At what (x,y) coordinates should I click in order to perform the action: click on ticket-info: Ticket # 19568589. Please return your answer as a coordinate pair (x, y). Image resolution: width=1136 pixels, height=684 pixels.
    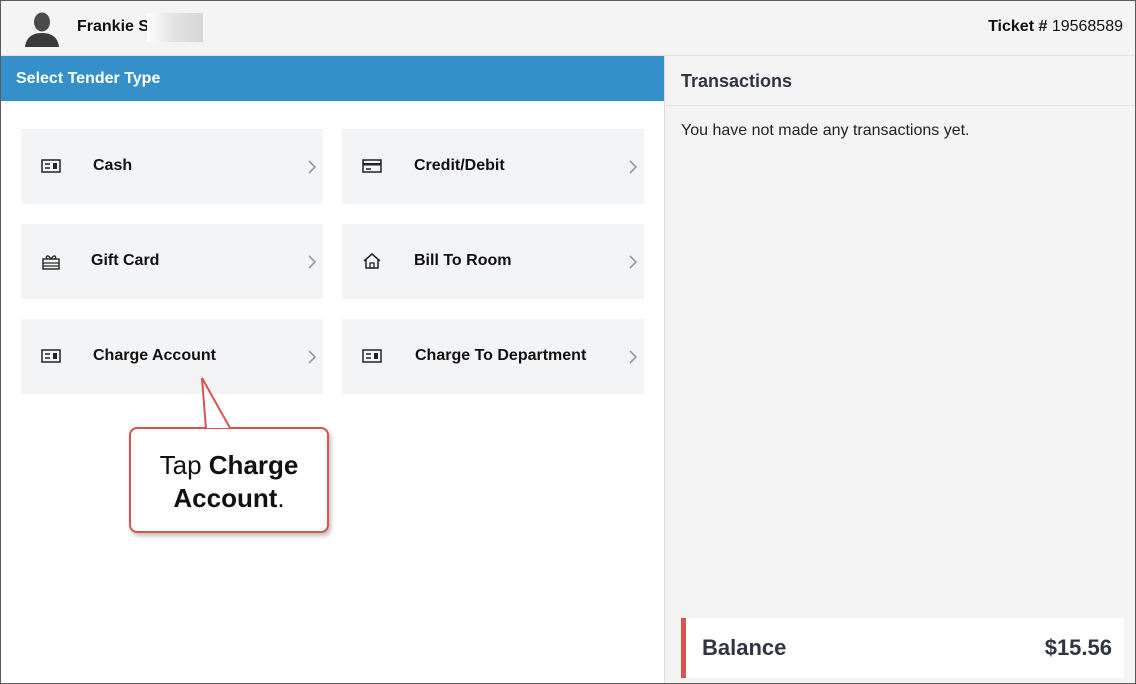
    Looking at the image, I should click on (1055, 27).